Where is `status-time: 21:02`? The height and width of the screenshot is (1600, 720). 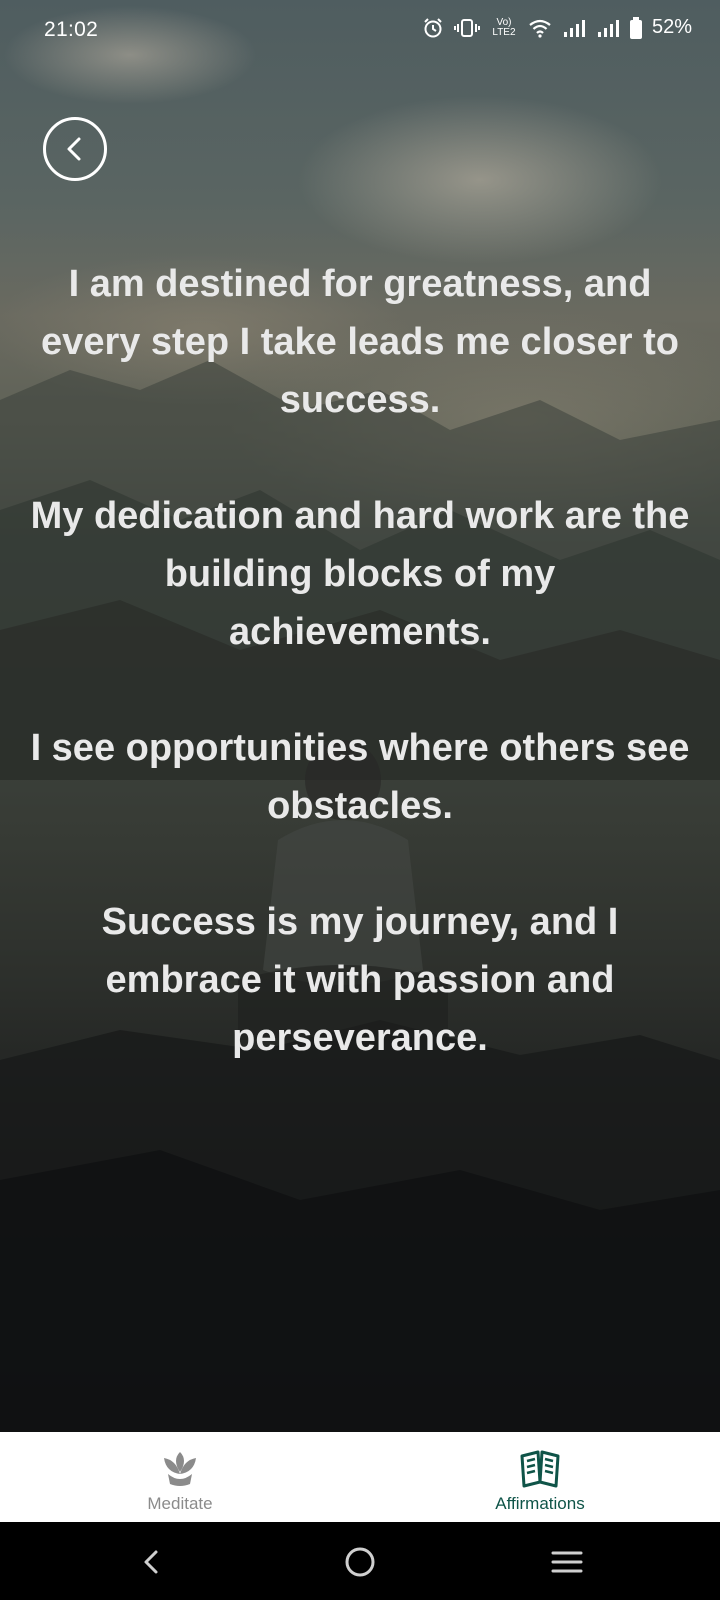
status-time: 21:02 is located at coordinates (71, 29).